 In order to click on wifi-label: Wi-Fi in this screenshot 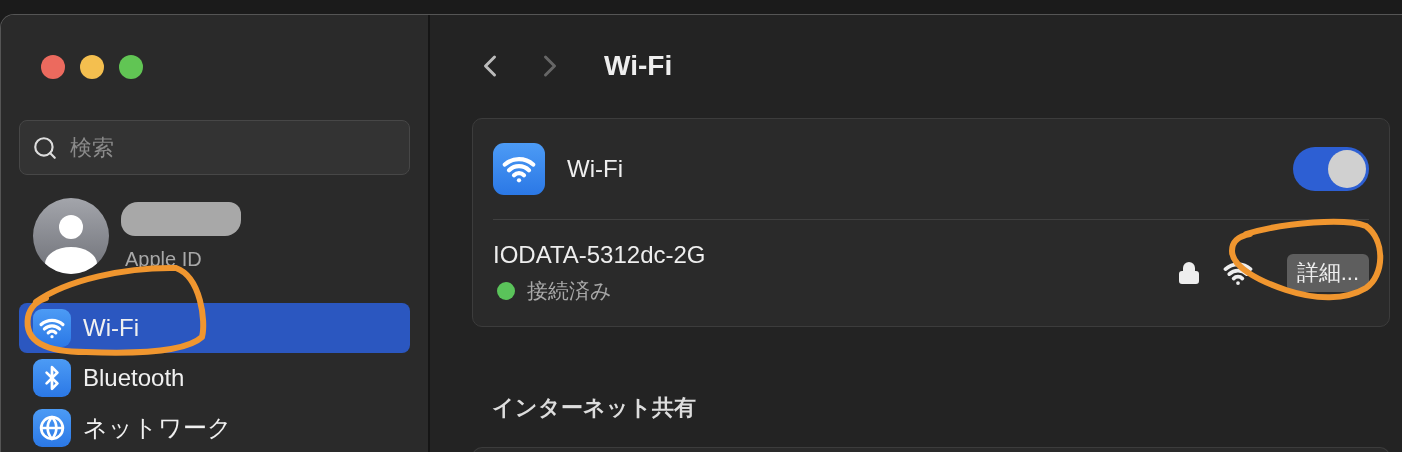, I will do `click(595, 169)`.